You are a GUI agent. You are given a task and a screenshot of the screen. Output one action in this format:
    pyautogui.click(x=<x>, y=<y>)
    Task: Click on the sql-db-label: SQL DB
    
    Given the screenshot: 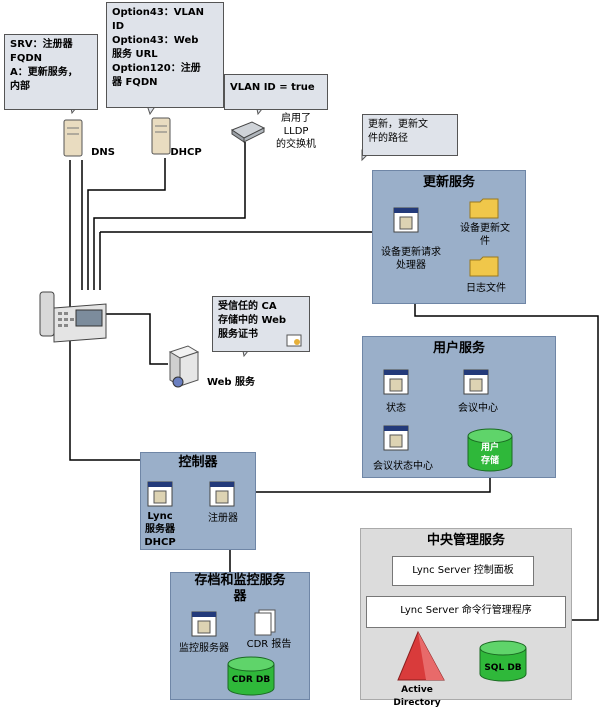 What is the action you would take?
    pyautogui.click(x=503, y=668)
    